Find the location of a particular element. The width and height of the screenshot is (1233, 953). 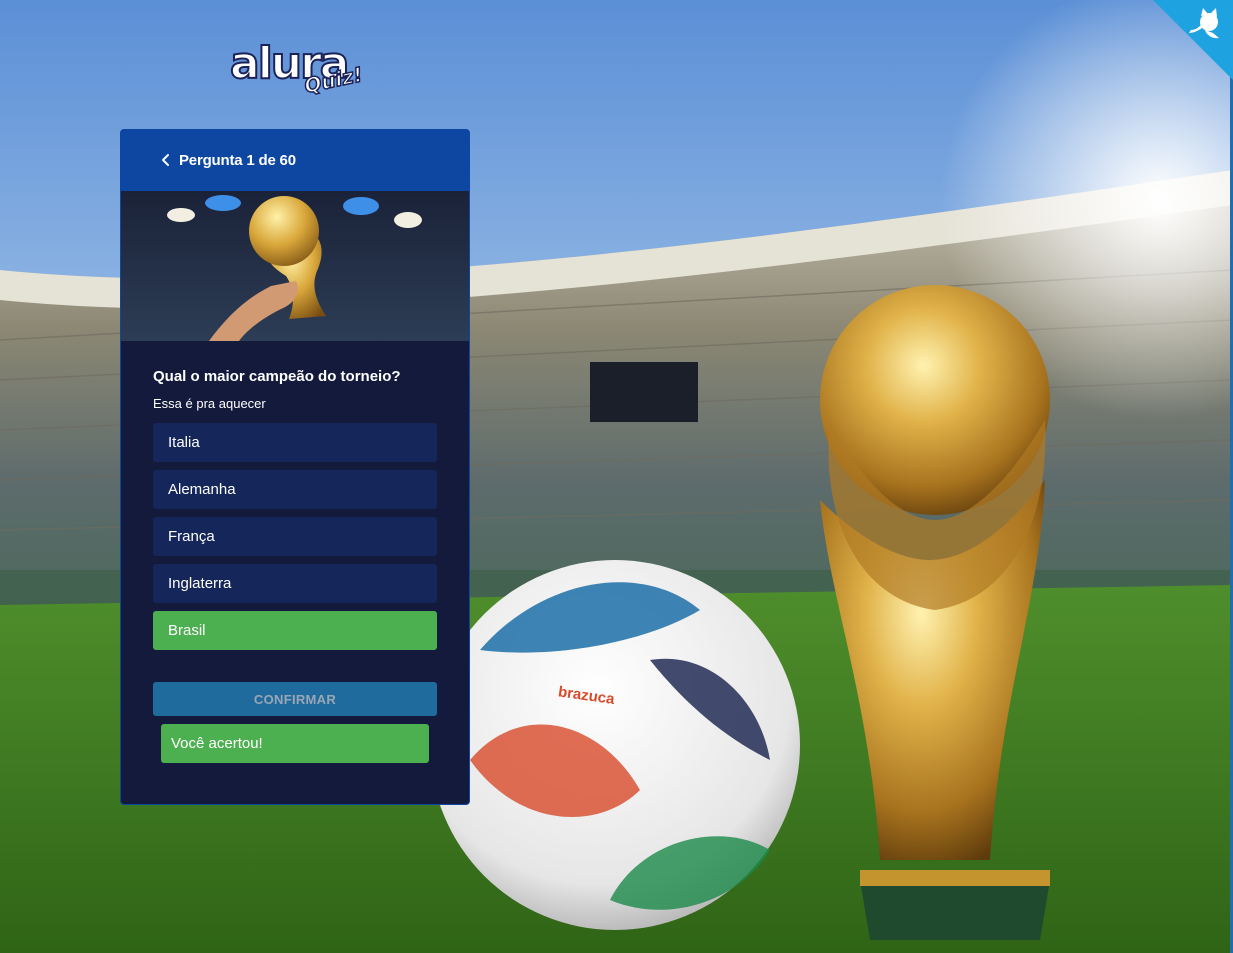

answer-option-italia: Italia is located at coordinates (295, 442).